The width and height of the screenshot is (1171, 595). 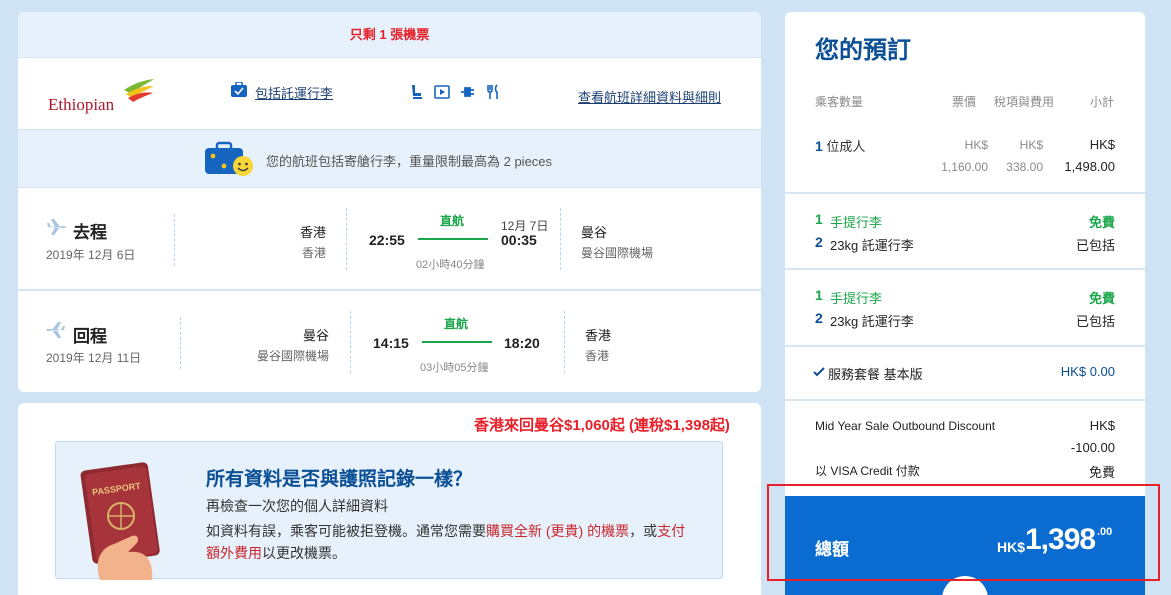 What do you see at coordinates (965, 230) in the screenshot?
I see `outbound-baggage-section: 1 手提行李 免費 2 23kg 託運行李 已包括` at bounding box center [965, 230].